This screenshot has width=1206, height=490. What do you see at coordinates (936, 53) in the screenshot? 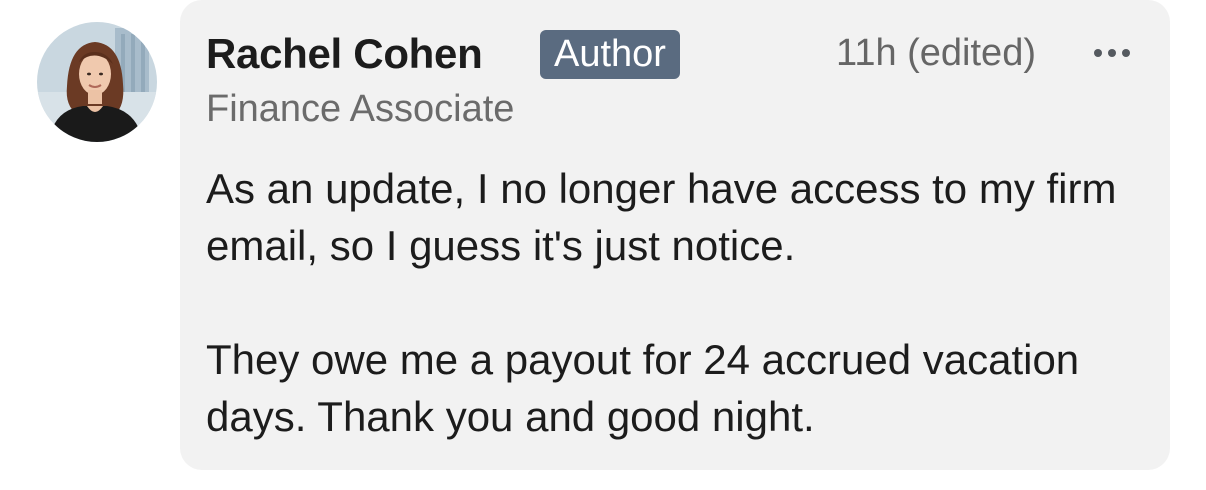
I see `timestamp: 11h (edited)` at bounding box center [936, 53].